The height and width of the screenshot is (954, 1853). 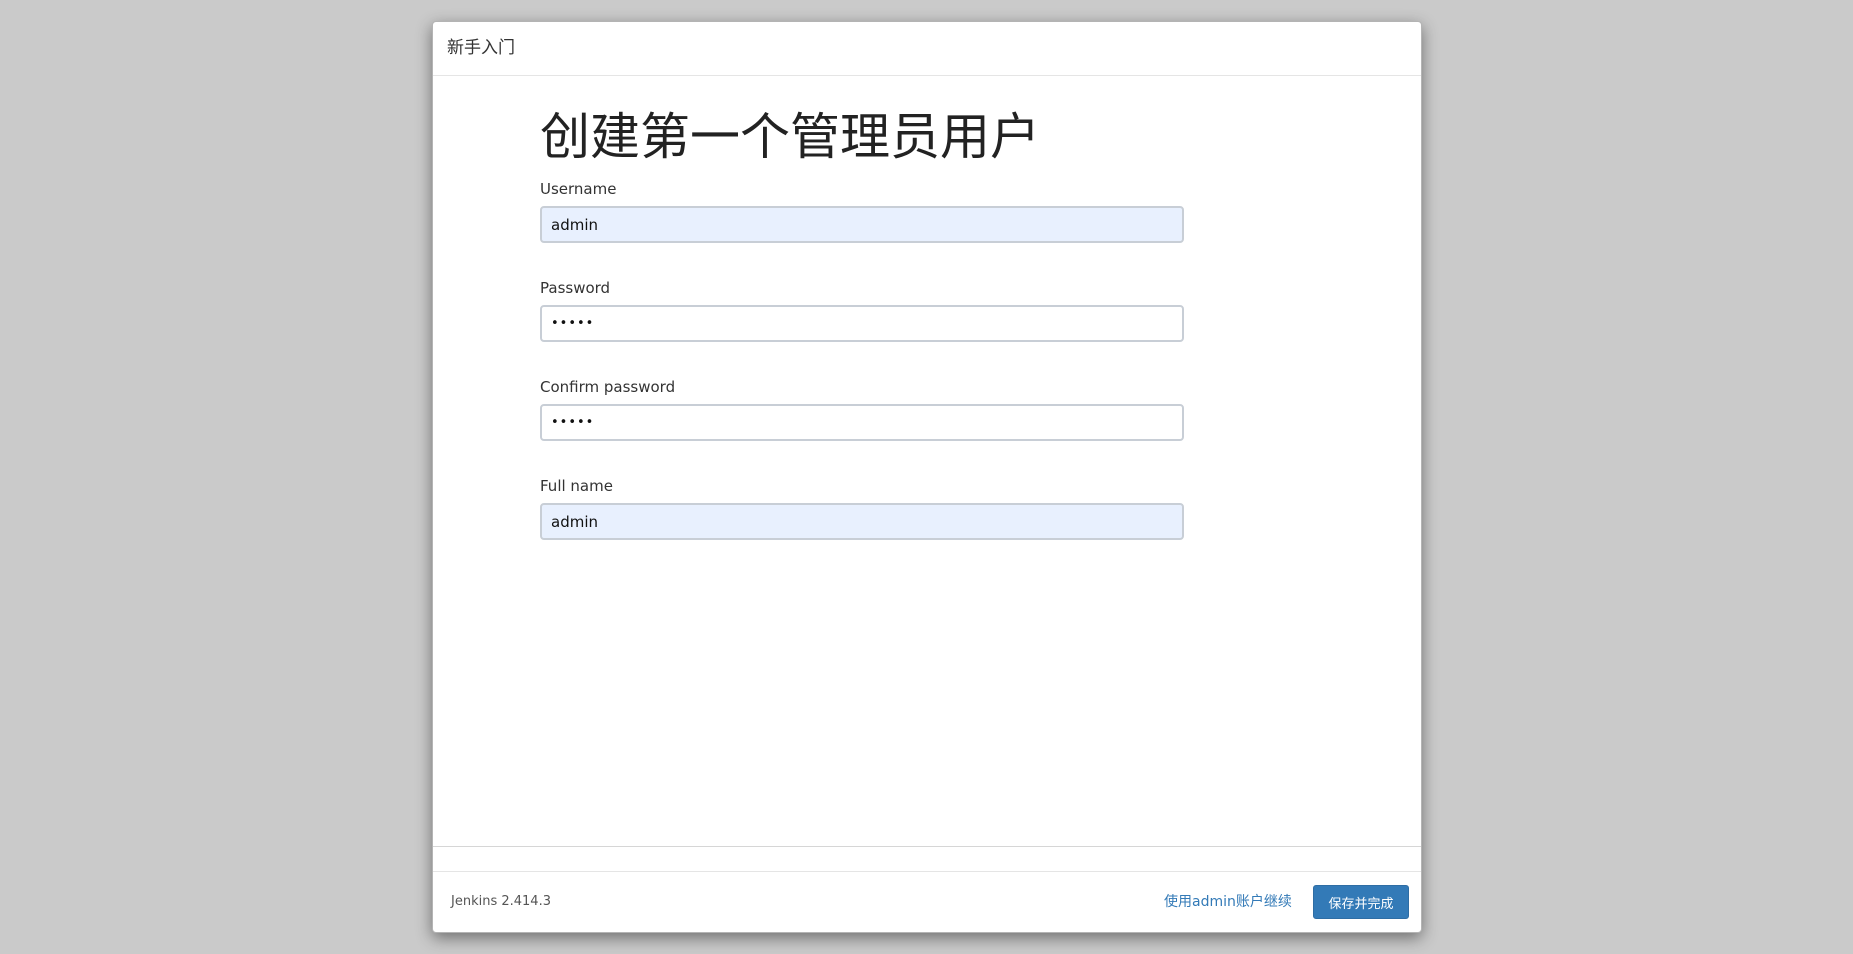 What do you see at coordinates (790, 137) in the screenshot?
I see `page-title: 创建第一个管理员用户` at bounding box center [790, 137].